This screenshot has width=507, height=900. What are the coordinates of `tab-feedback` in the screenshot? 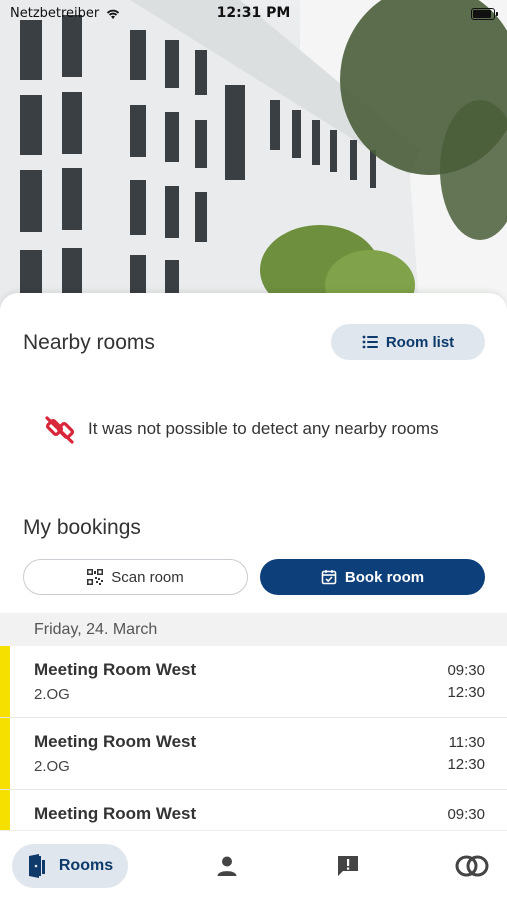 It's located at (348, 866).